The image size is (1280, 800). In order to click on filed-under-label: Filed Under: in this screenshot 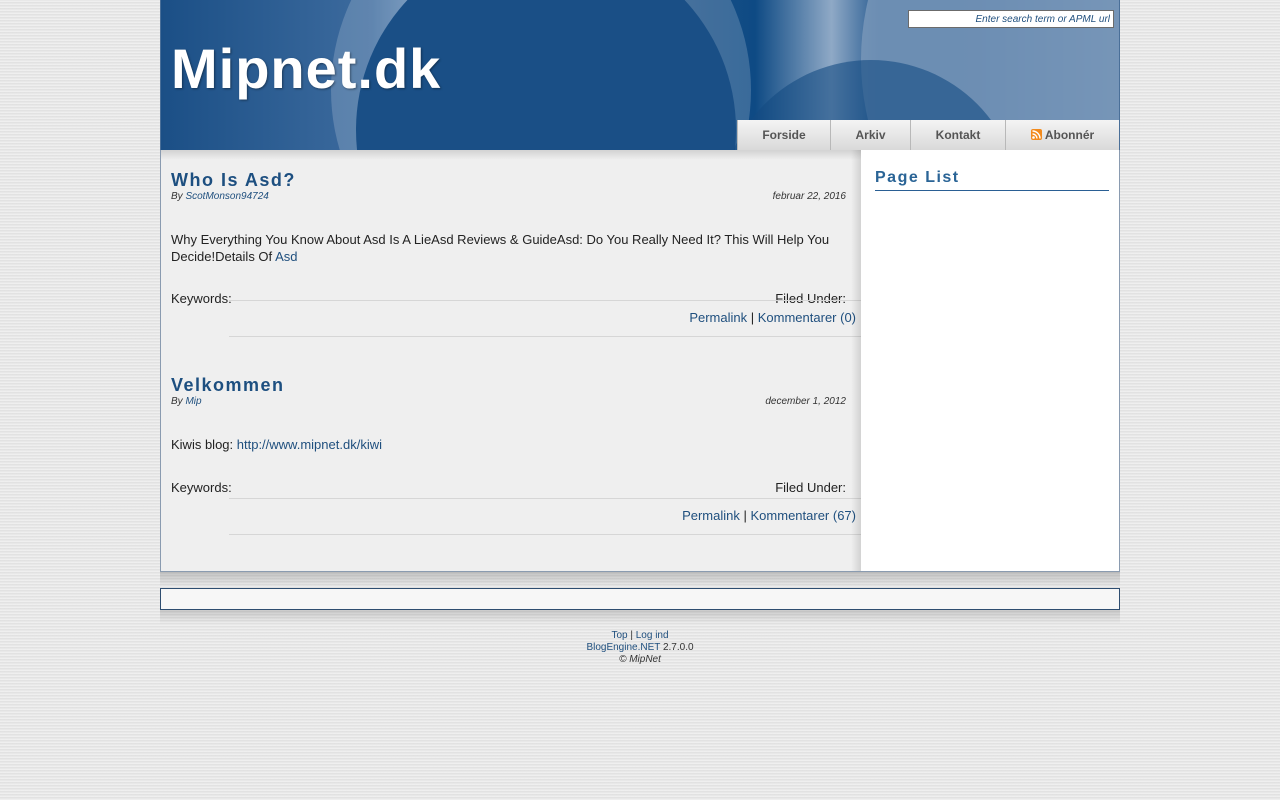, I will do `click(810, 487)`.